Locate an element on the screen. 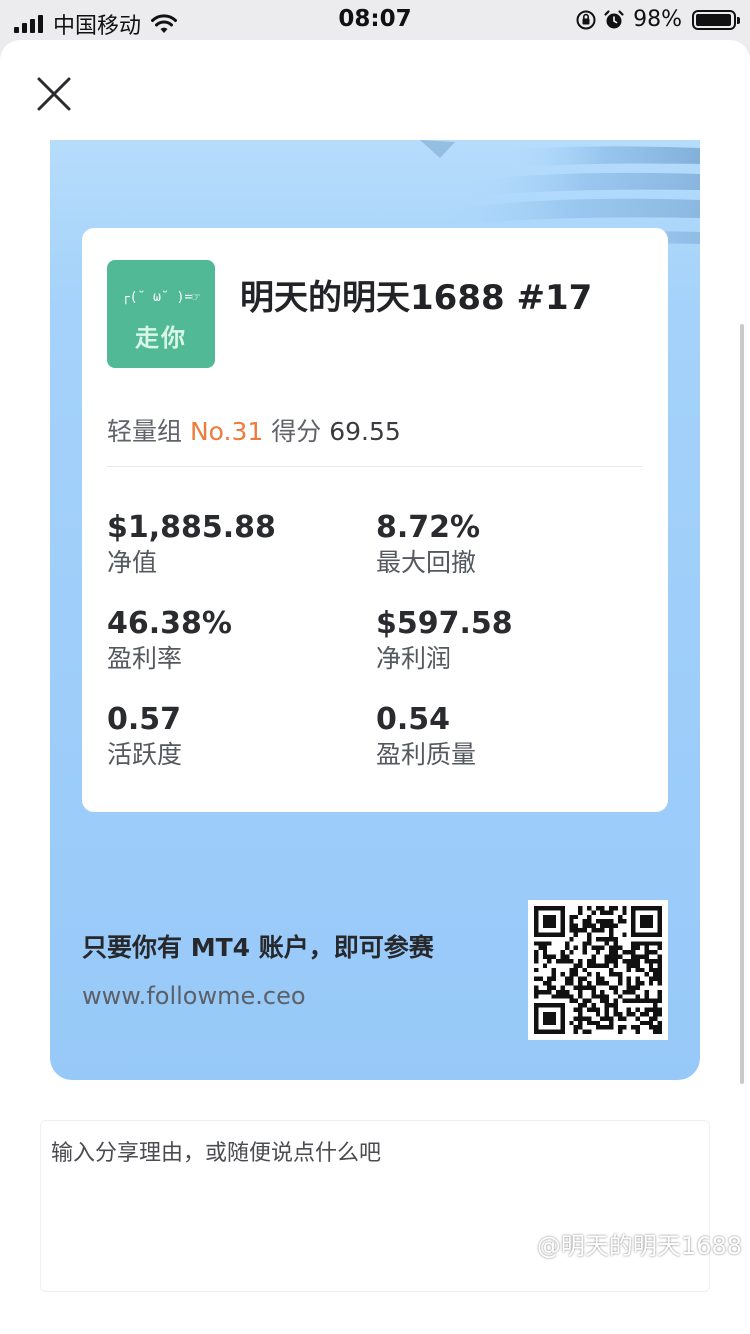 This screenshot has width=750, height=1334. divider is located at coordinates (375, 466).